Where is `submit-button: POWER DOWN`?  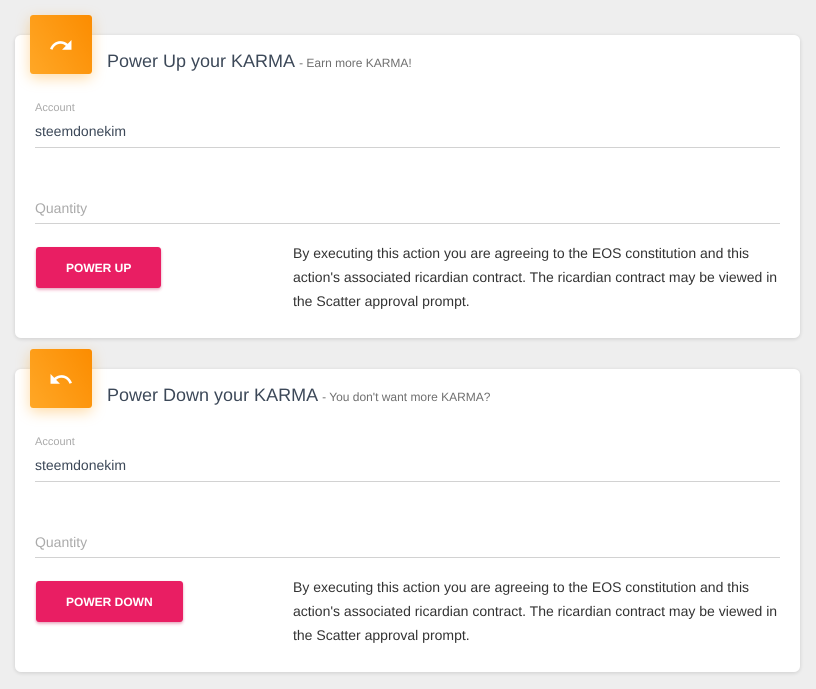
submit-button: POWER DOWN is located at coordinates (109, 601).